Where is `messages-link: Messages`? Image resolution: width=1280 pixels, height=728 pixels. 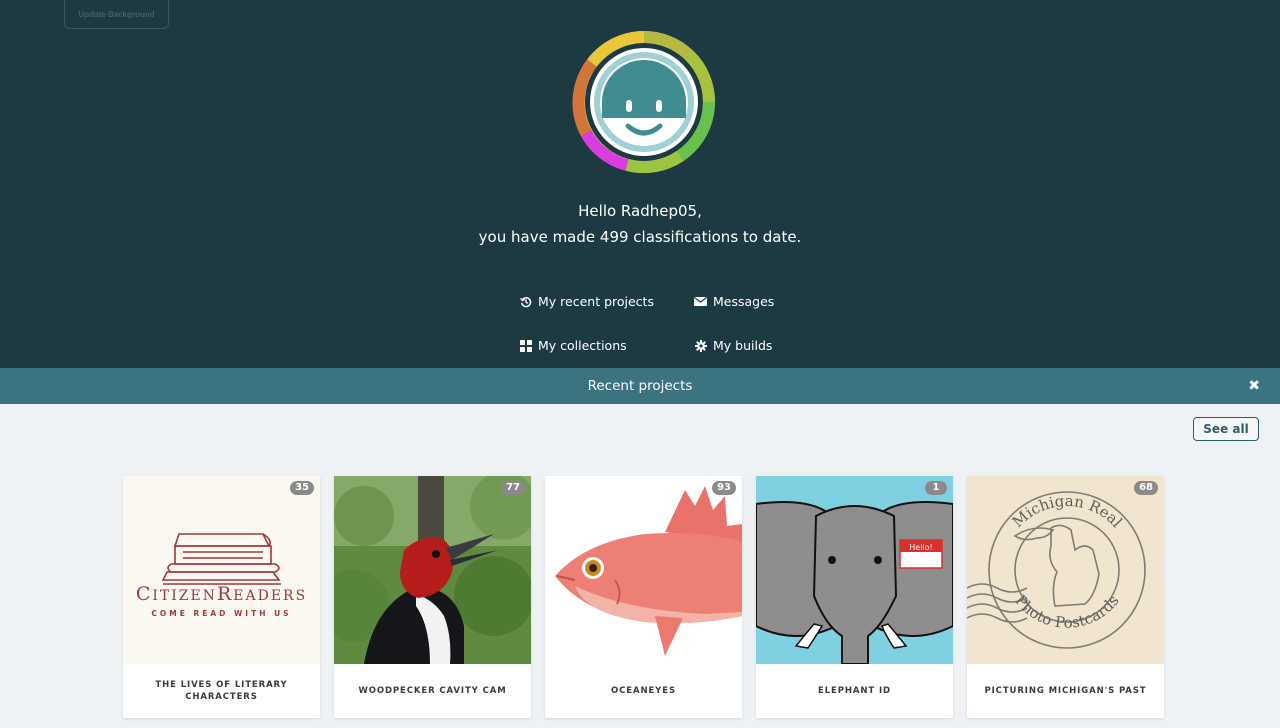 messages-link: Messages is located at coordinates (734, 301).